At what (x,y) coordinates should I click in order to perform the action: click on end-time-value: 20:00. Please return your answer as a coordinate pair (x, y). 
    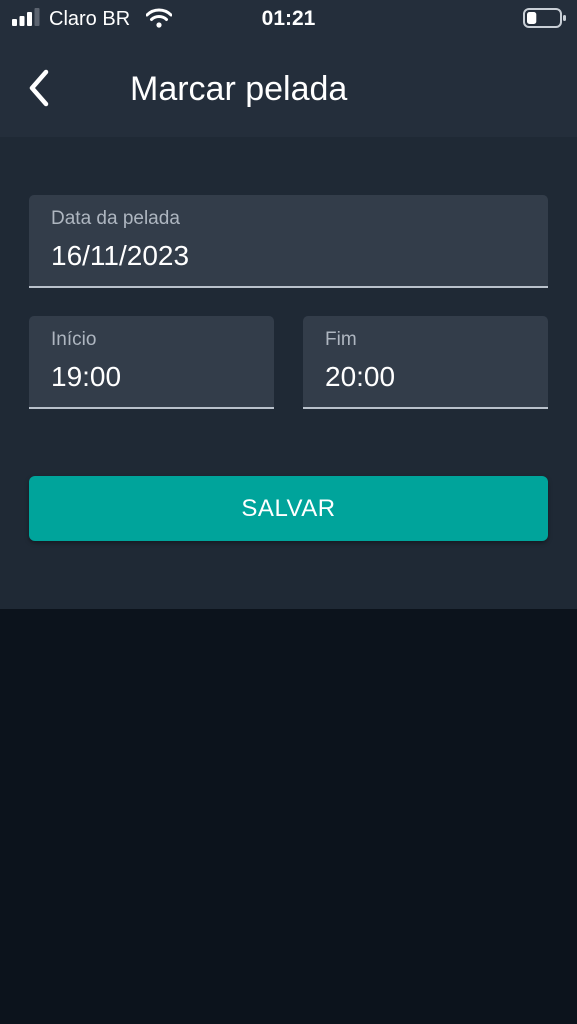
    Looking at the image, I should click on (360, 377).